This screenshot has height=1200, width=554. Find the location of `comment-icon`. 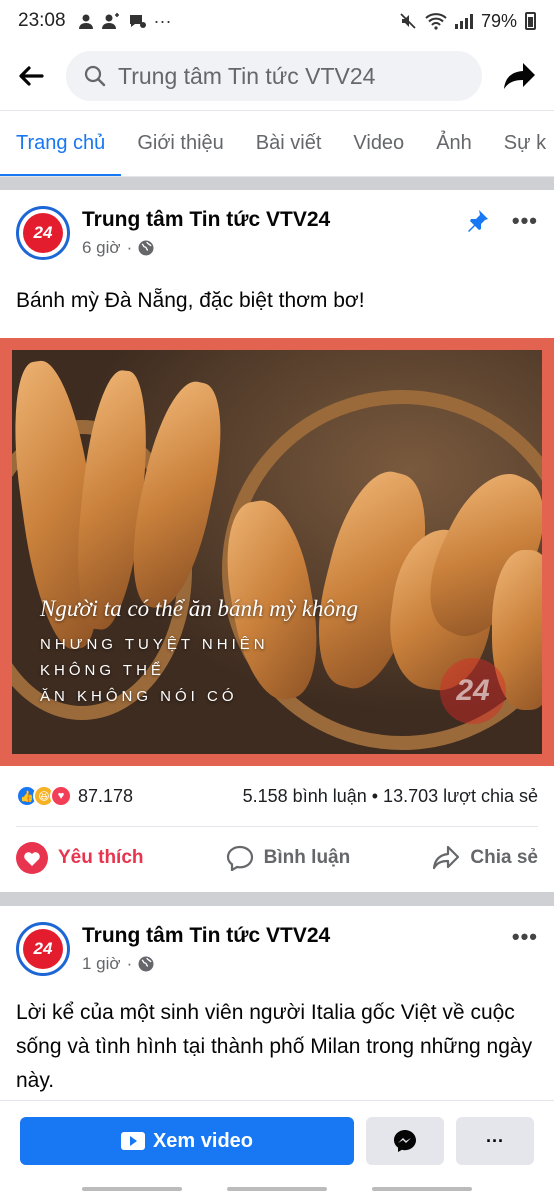

comment-icon is located at coordinates (239, 858).